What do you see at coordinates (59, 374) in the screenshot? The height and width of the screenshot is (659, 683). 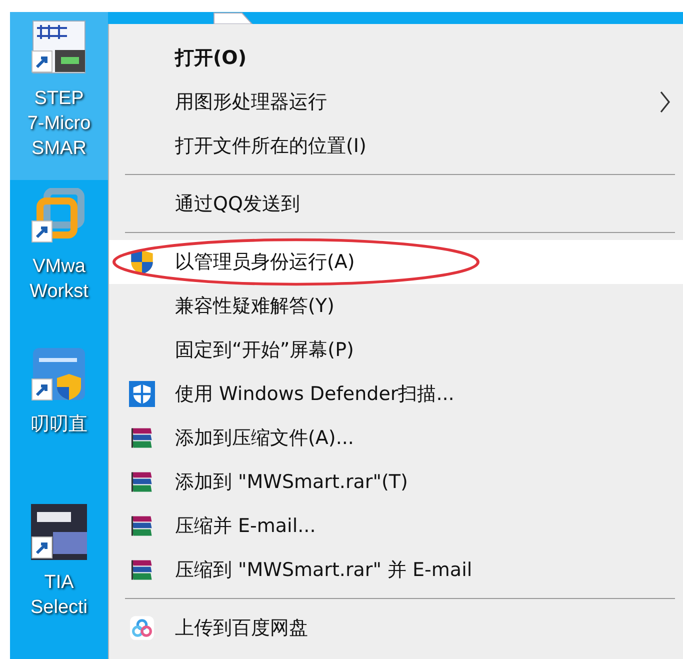 I see `app-shield-icon` at bounding box center [59, 374].